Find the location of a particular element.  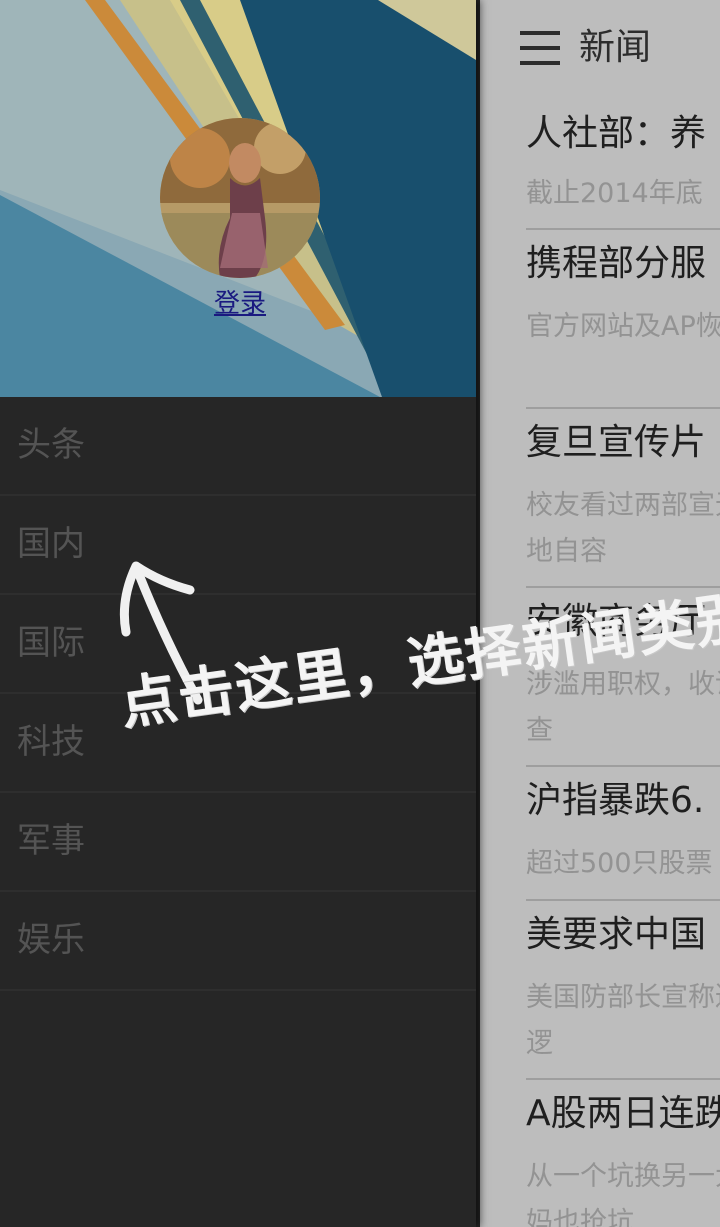

news-item: 复旦宣传片 校友看过两部宣无地自容 is located at coordinates (623, 503).